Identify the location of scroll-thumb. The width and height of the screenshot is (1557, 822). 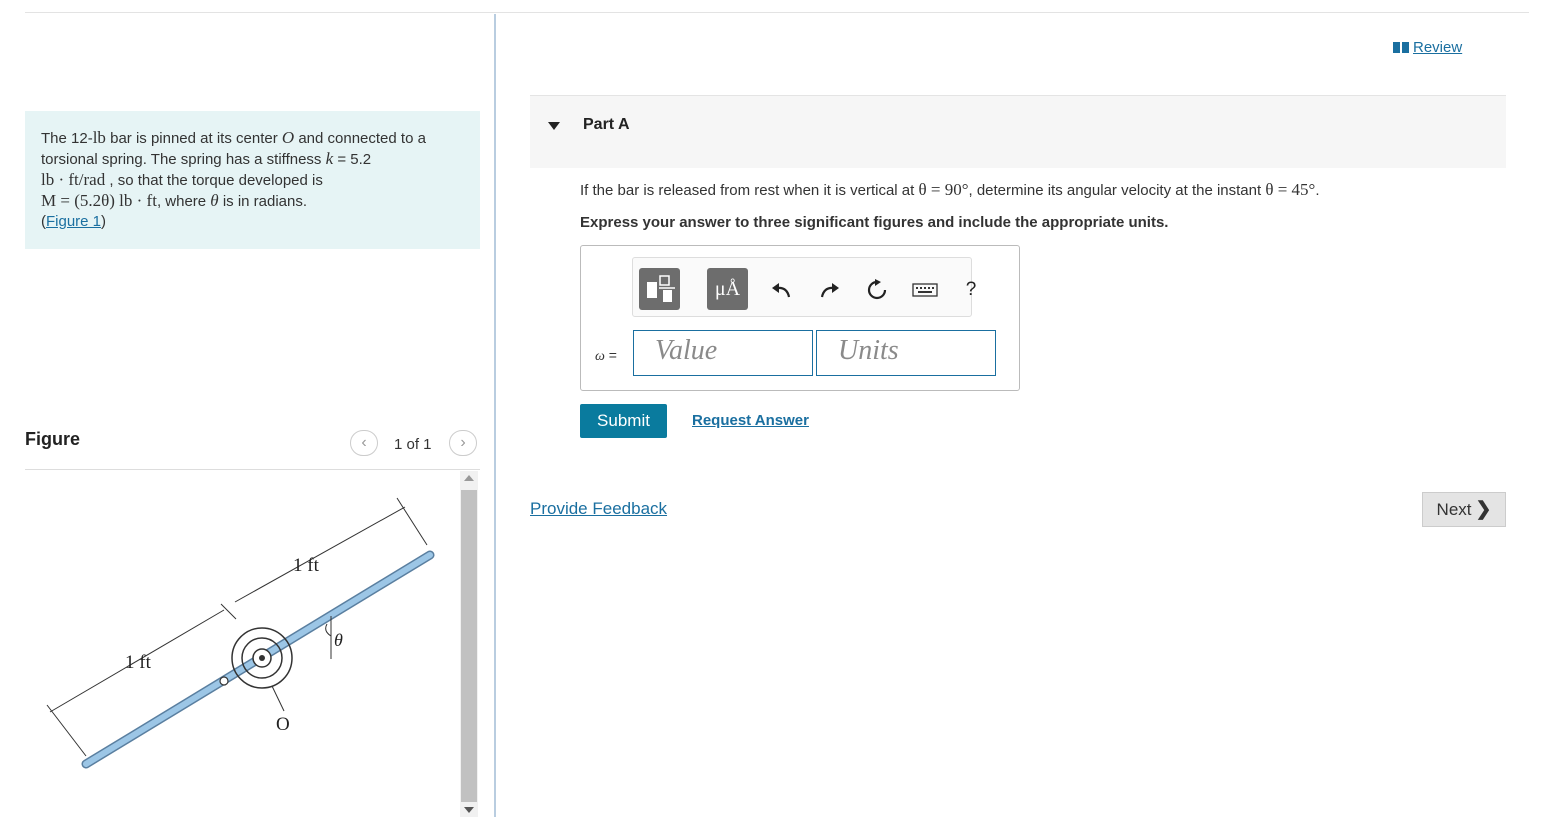
(469, 646).